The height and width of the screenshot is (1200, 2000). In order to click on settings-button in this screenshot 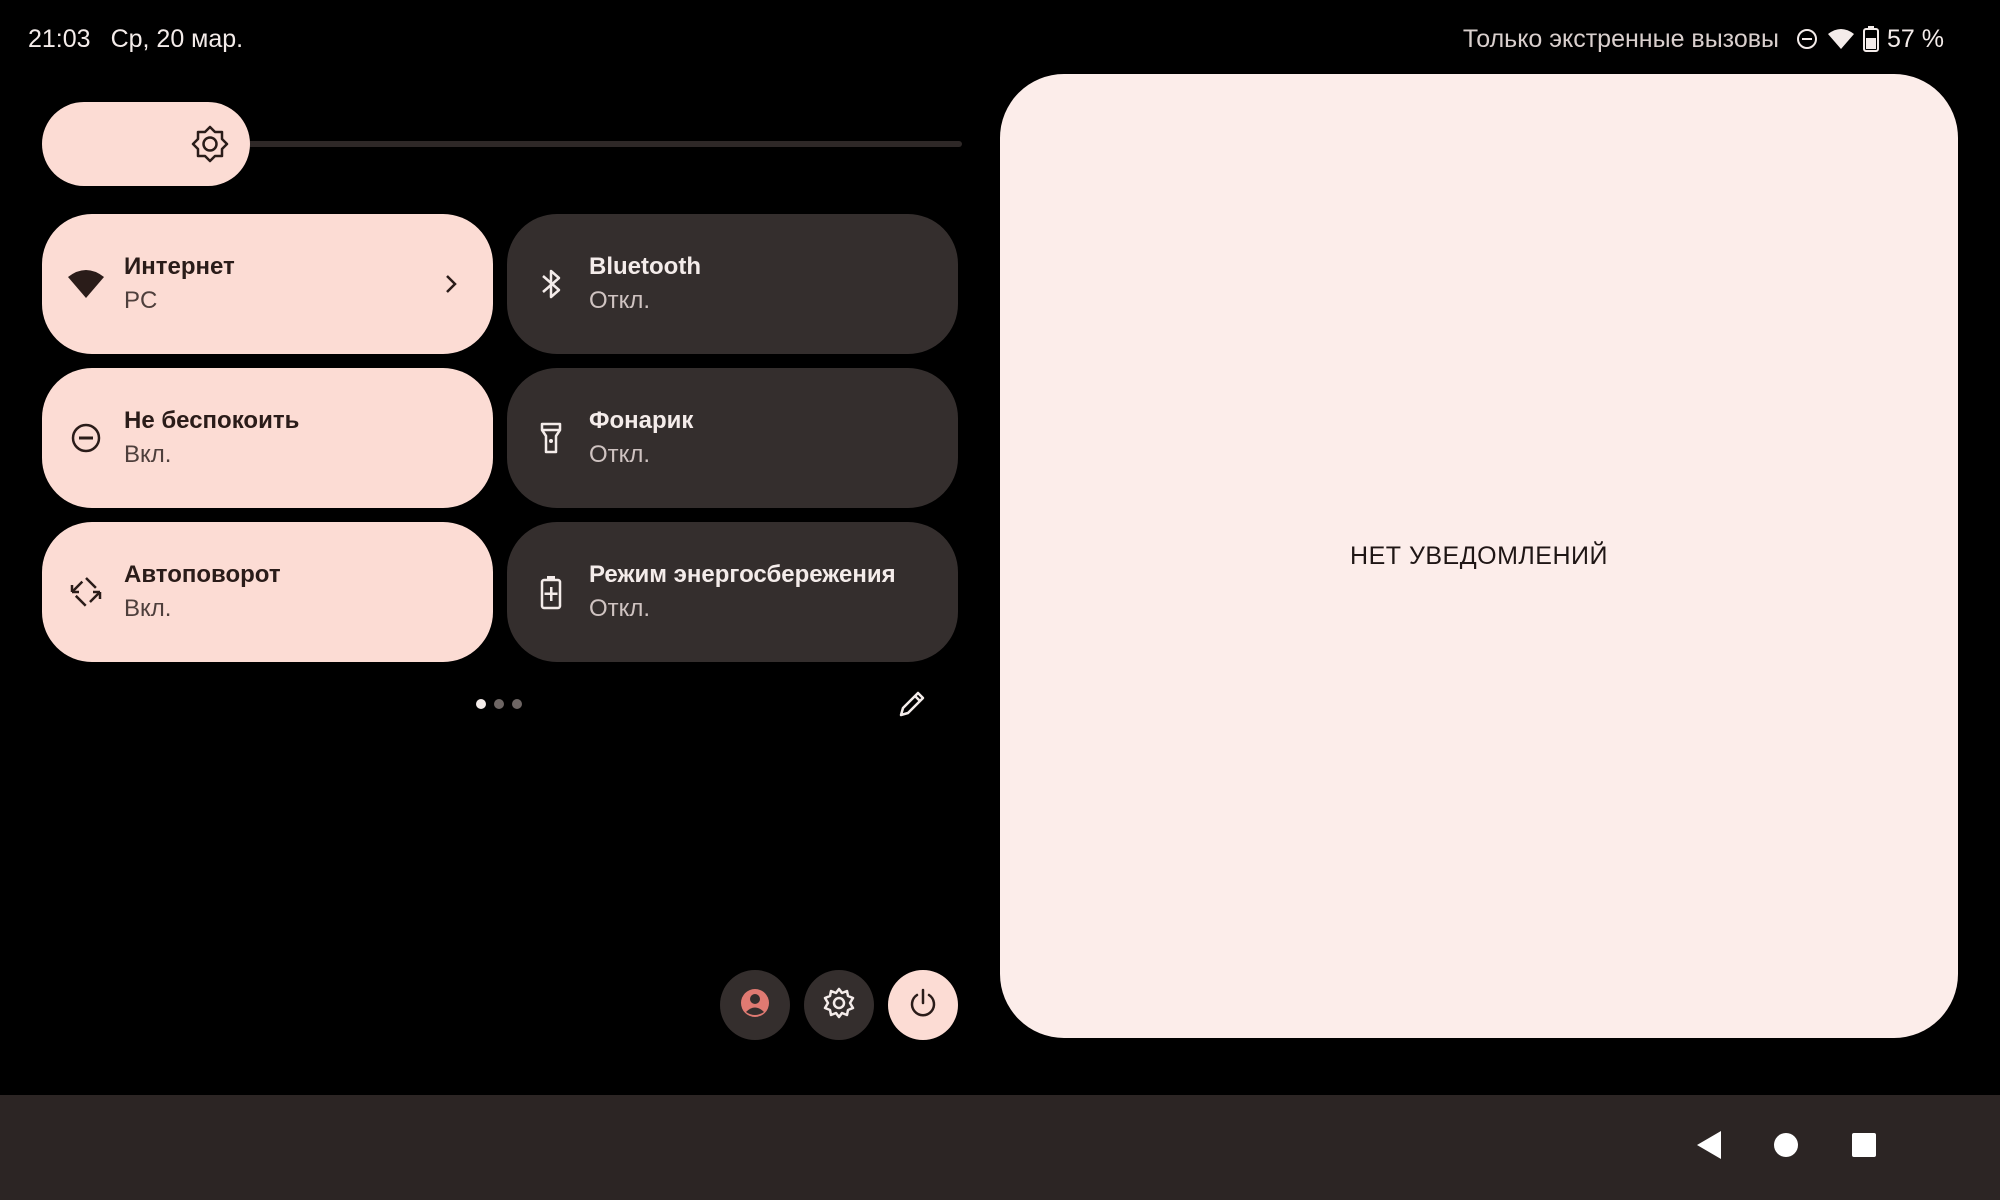, I will do `click(839, 1005)`.